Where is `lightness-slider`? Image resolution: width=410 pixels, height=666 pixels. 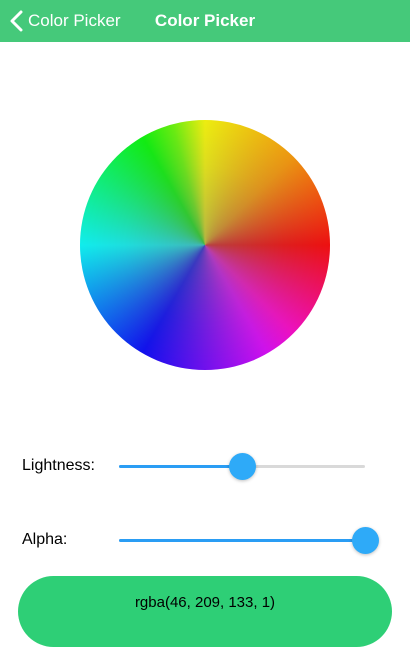
lightness-slider is located at coordinates (242, 466).